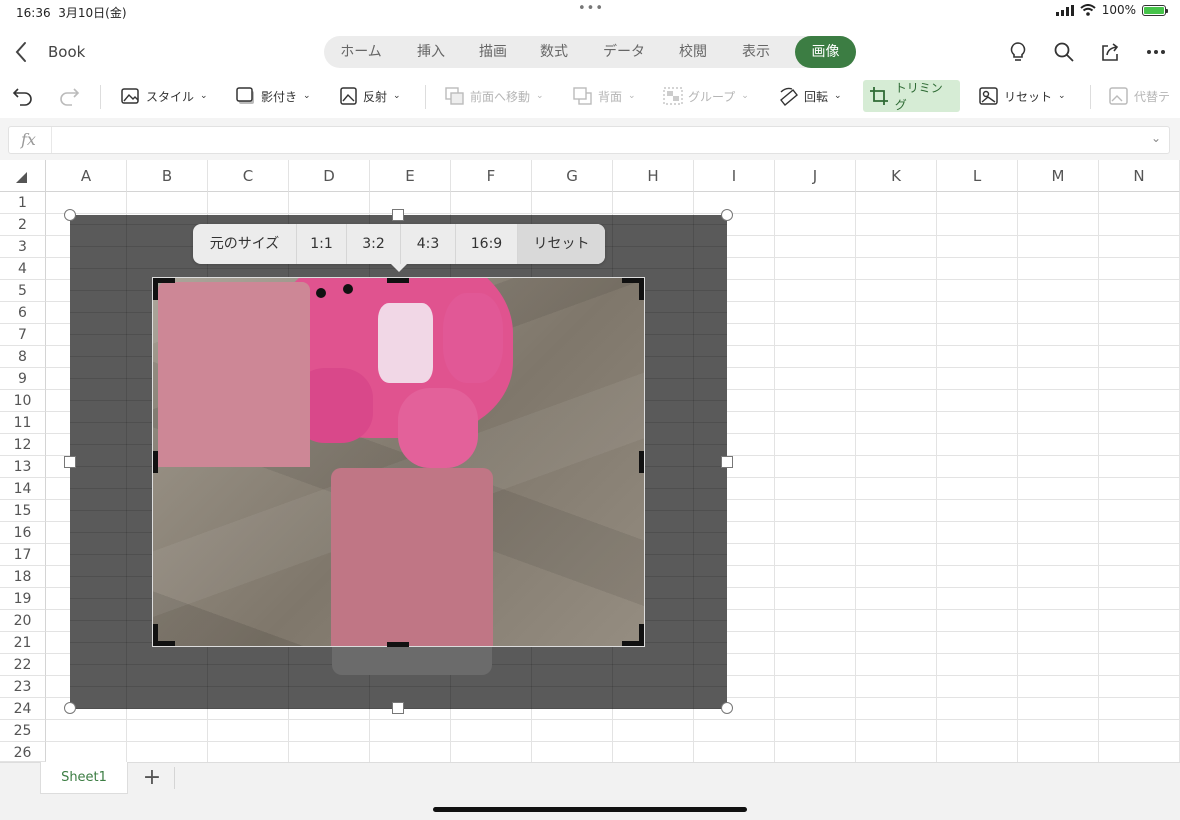  I want to click on tab-picture: 画像, so click(825, 52).